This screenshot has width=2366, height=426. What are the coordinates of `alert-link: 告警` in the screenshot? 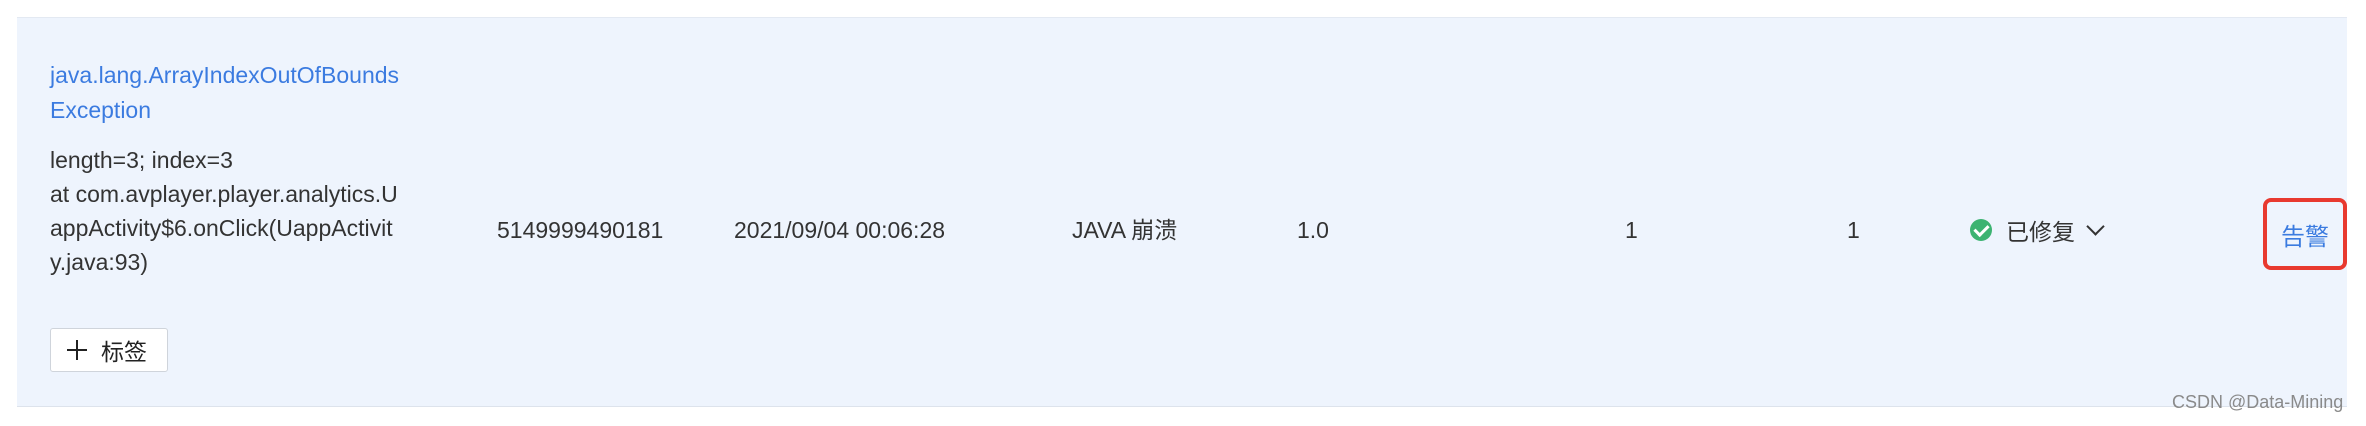 It's located at (2305, 234).